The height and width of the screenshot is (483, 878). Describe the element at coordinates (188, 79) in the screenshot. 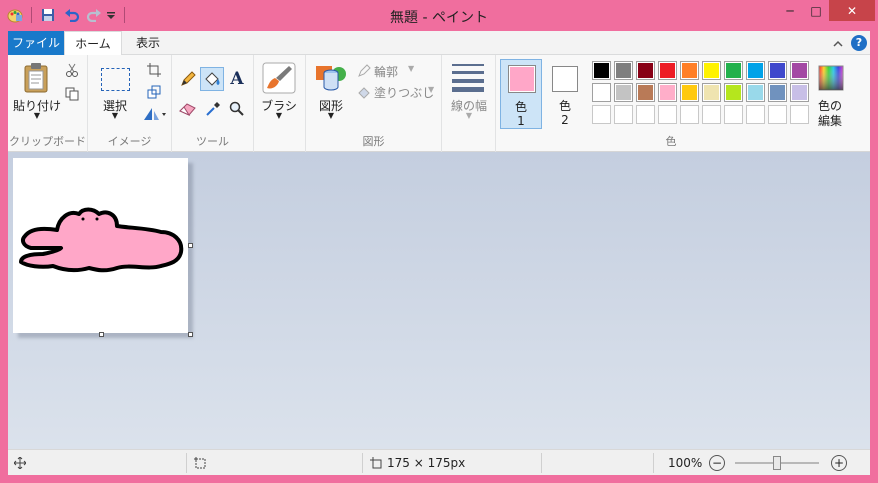

I see `pencil-icon` at that location.